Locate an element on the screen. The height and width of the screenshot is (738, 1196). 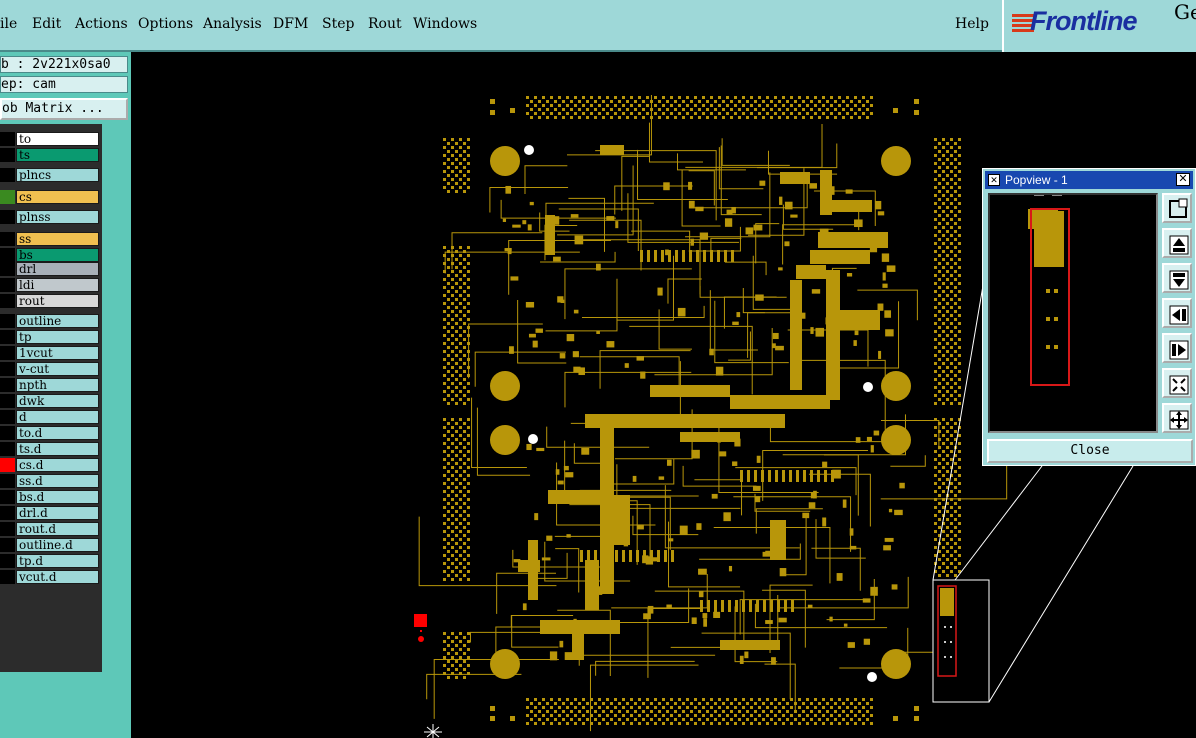
layer-row-cs: cs is located at coordinates (50, 197).